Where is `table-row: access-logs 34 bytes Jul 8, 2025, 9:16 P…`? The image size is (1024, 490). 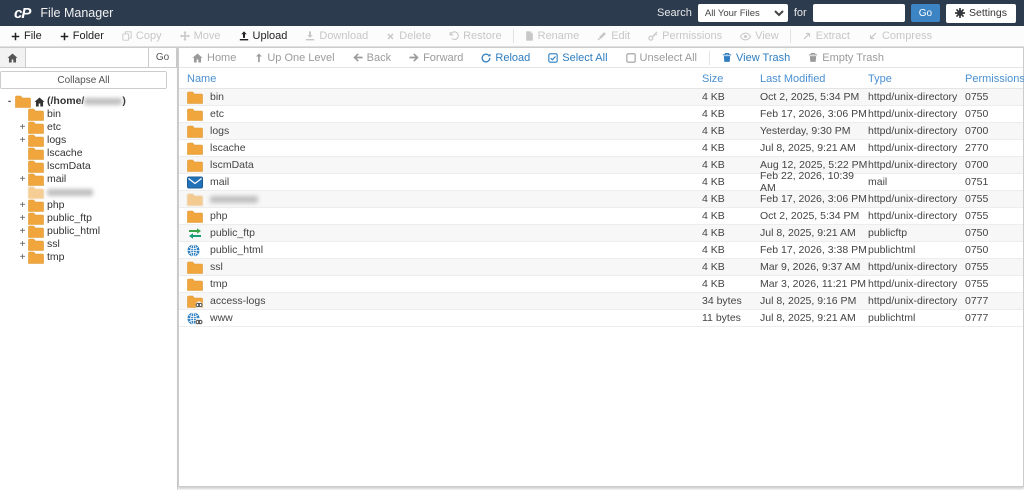
table-row: access-logs 34 bytes Jul 8, 2025, 9:16 P… is located at coordinates (601, 301).